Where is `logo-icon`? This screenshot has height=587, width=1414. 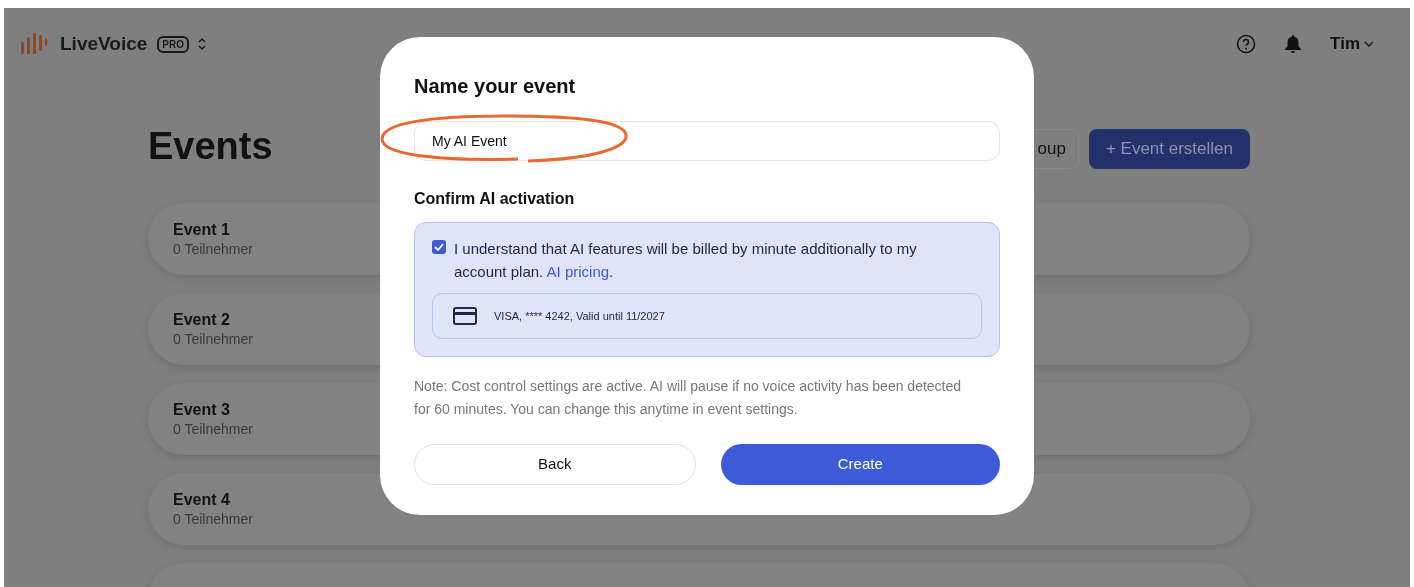
logo-icon is located at coordinates (34, 44).